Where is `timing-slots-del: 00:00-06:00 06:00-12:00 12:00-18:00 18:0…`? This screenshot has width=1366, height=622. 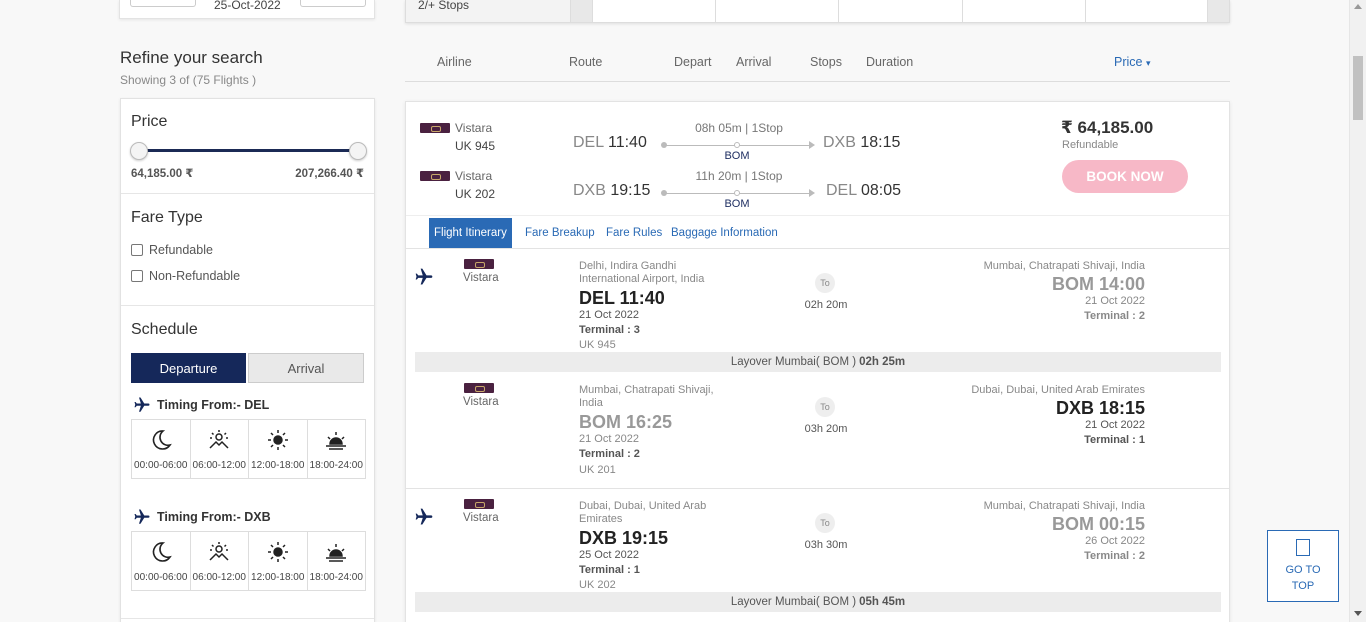 timing-slots-del: 00:00-06:00 06:00-12:00 12:00-18:00 18:0… is located at coordinates (248, 449).